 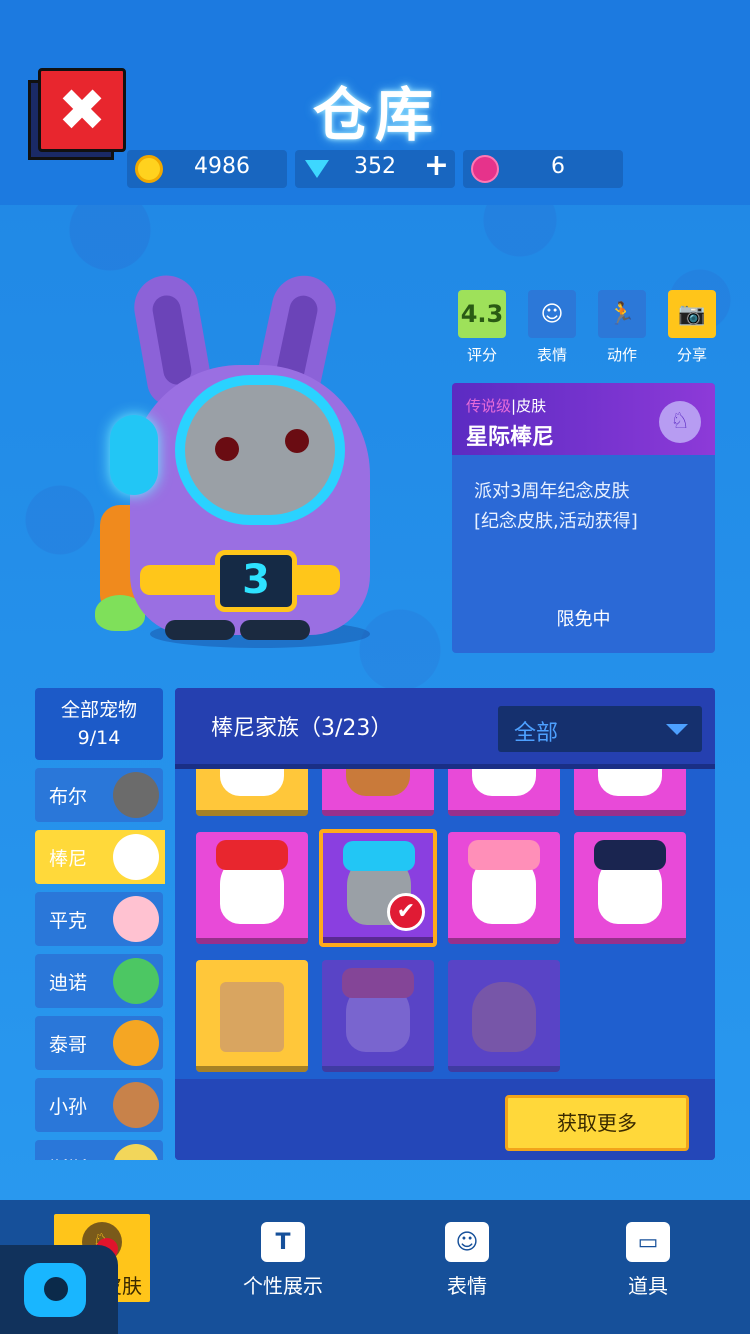 I want to click on skin-name: 星际棒尼, so click(x=510, y=437).